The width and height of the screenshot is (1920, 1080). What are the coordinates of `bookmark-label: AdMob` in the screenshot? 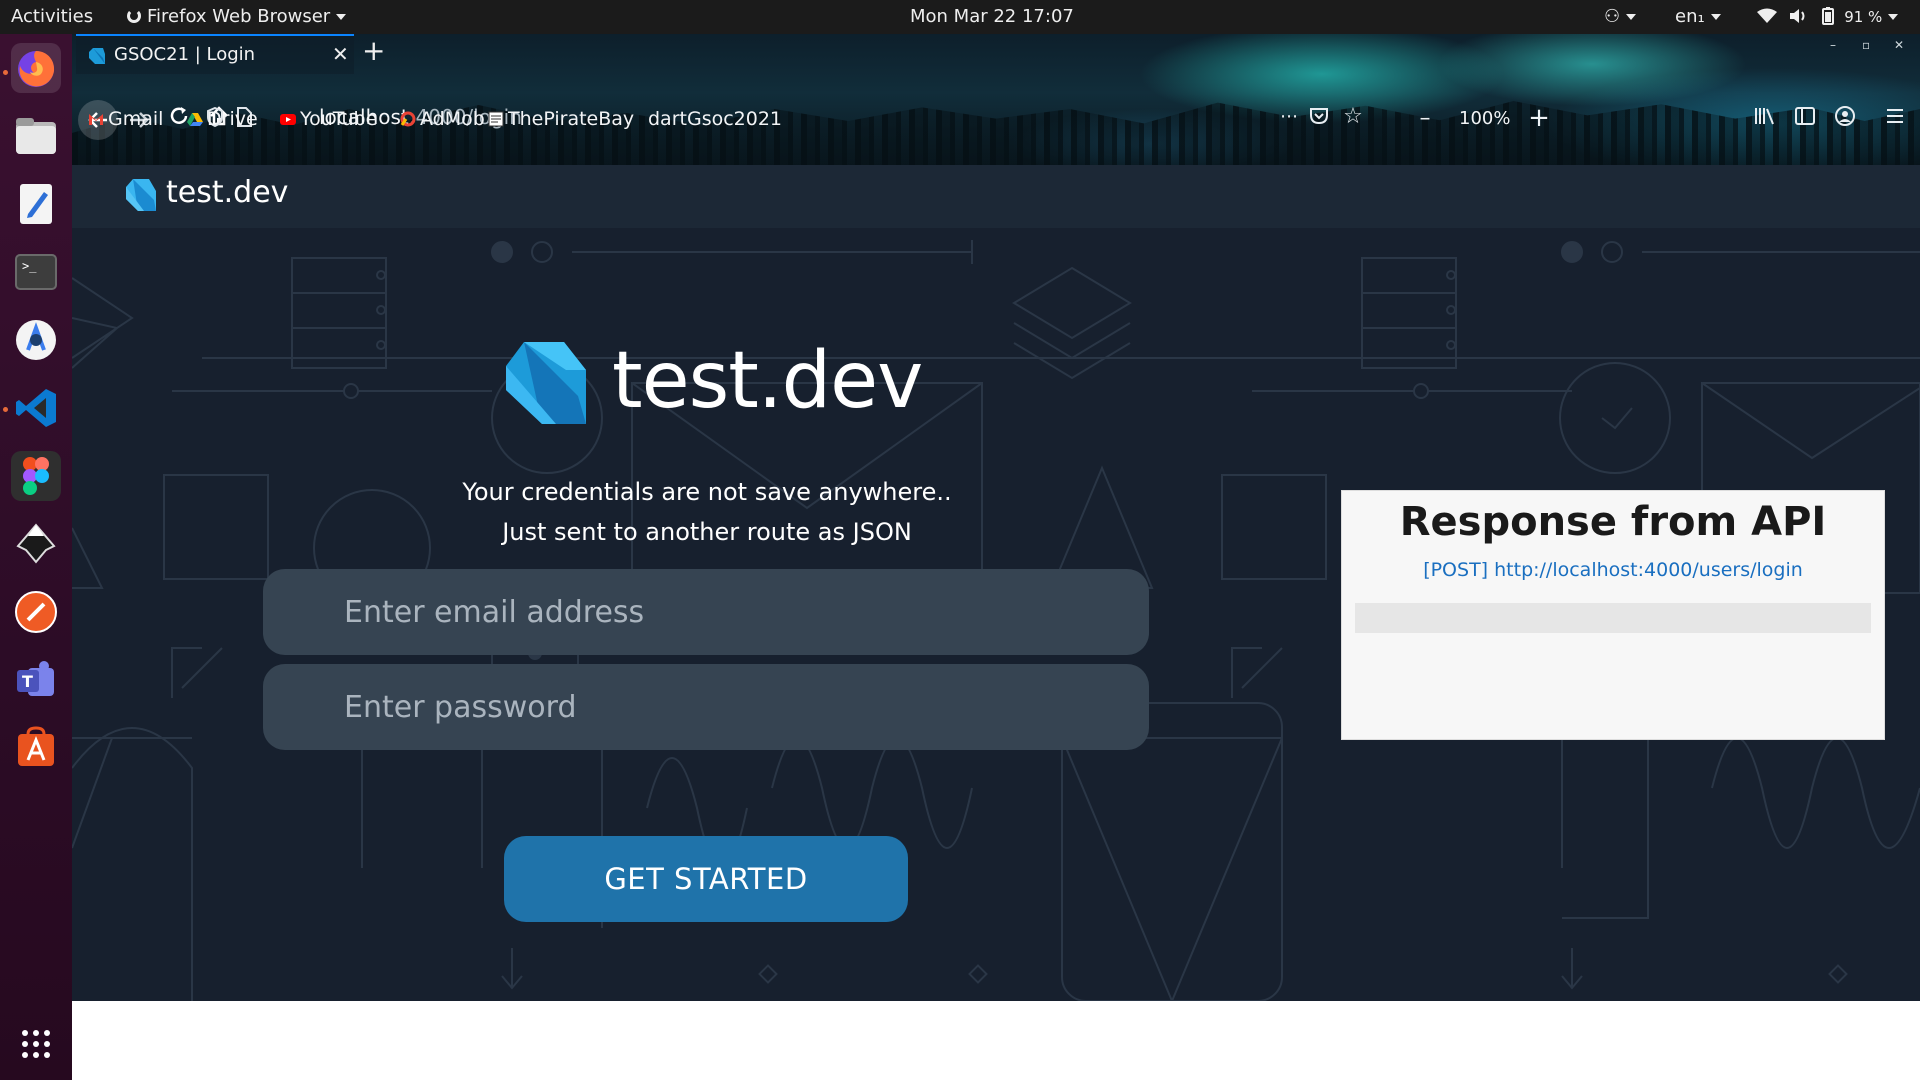 It's located at (452, 119).